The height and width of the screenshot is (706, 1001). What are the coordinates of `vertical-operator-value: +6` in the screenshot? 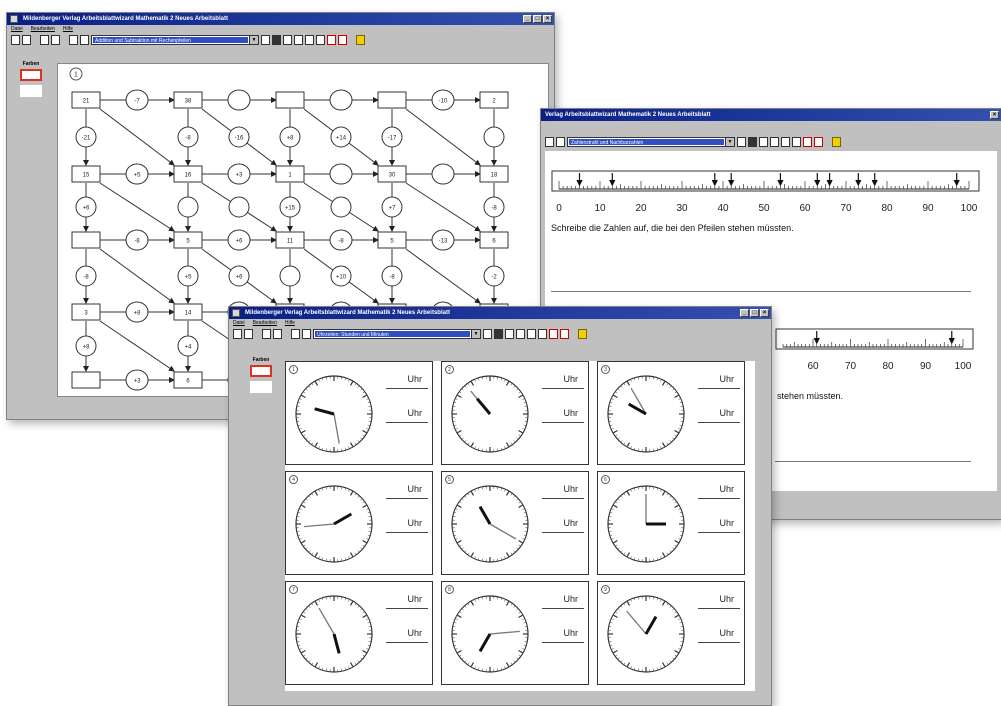 It's located at (87, 209).